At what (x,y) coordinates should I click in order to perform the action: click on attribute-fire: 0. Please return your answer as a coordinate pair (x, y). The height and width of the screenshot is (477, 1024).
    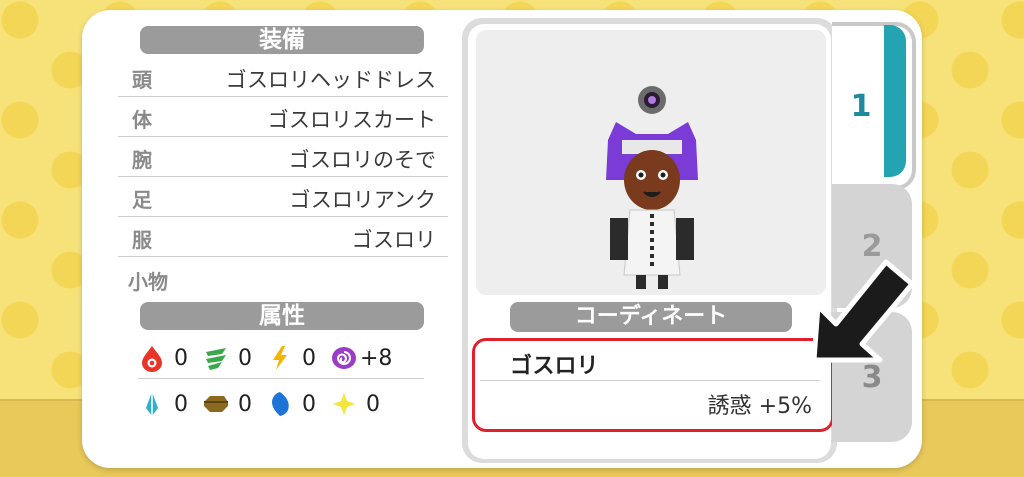
    Looking at the image, I should click on (163, 358).